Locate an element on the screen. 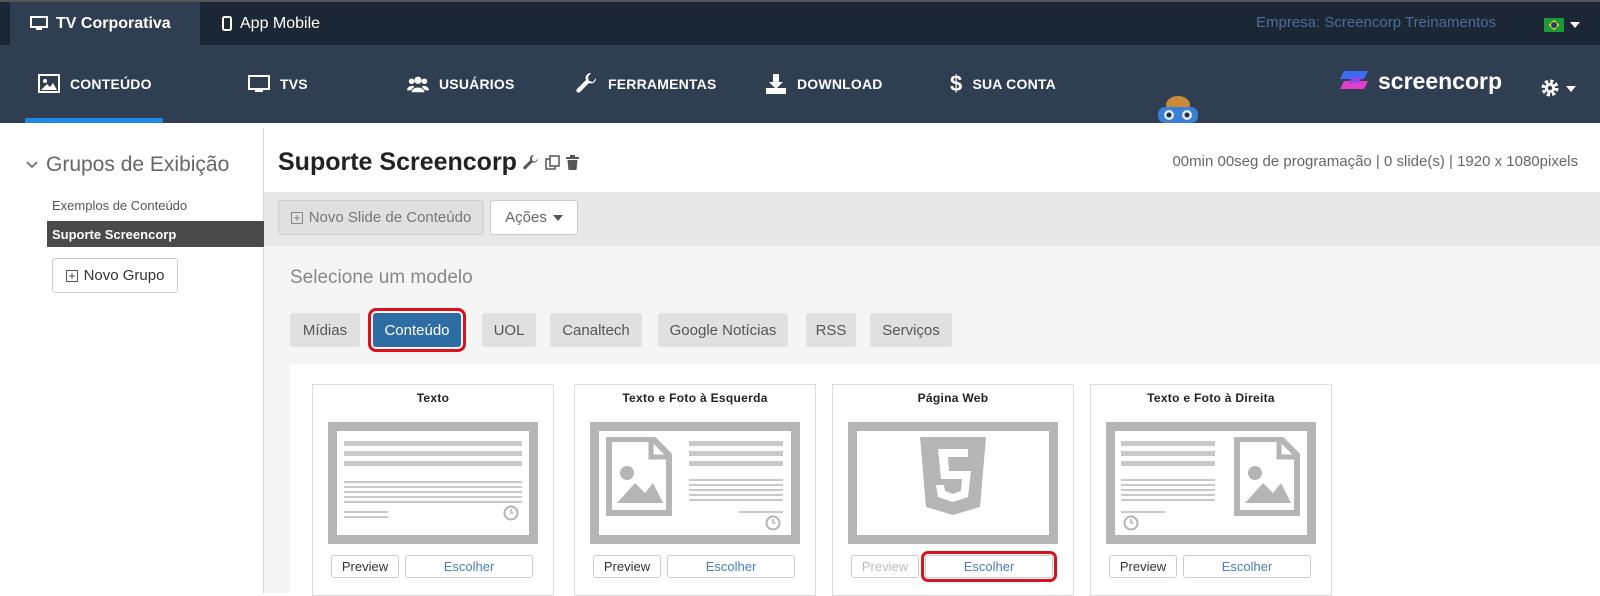  tab-app-mobile: App Mobile is located at coordinates (271, 23).